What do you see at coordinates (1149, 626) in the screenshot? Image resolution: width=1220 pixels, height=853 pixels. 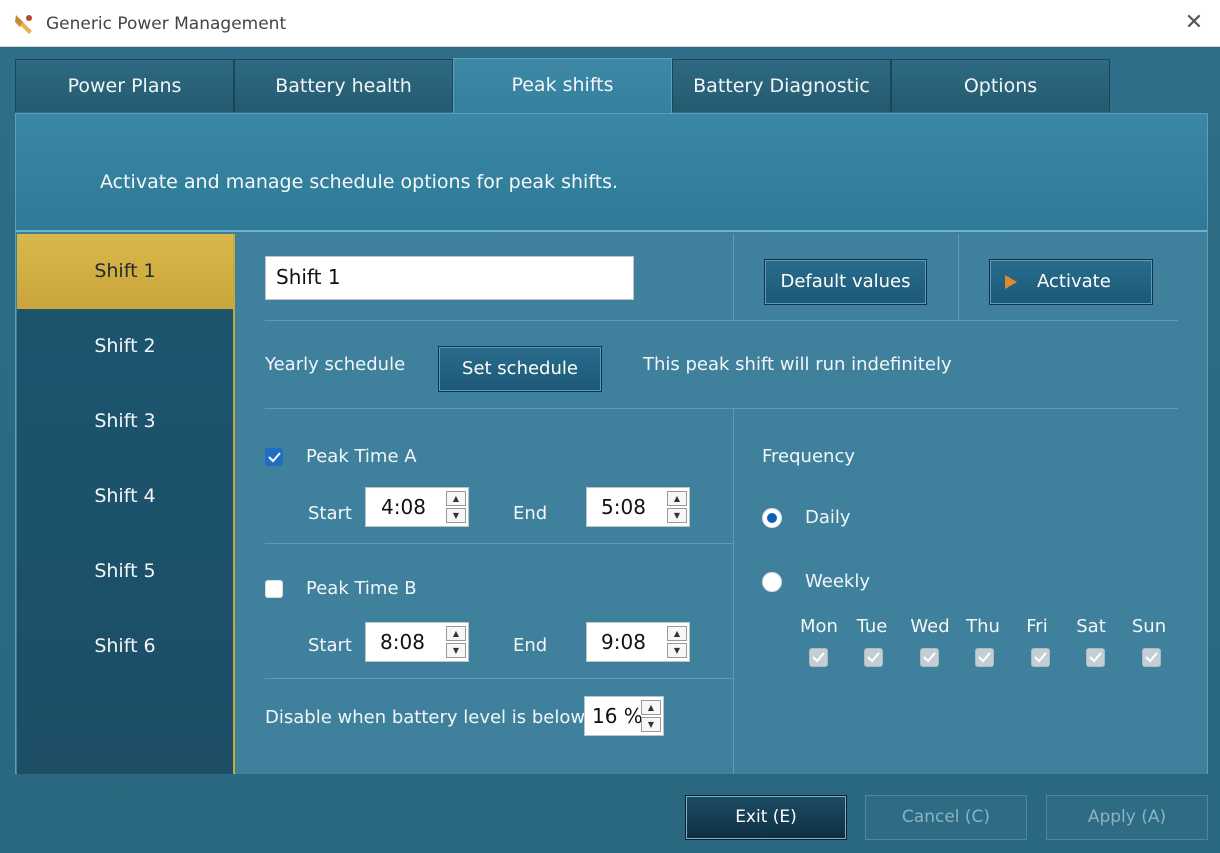 I see `day-label-sun: Sun` at bounding box center [1149, 626].